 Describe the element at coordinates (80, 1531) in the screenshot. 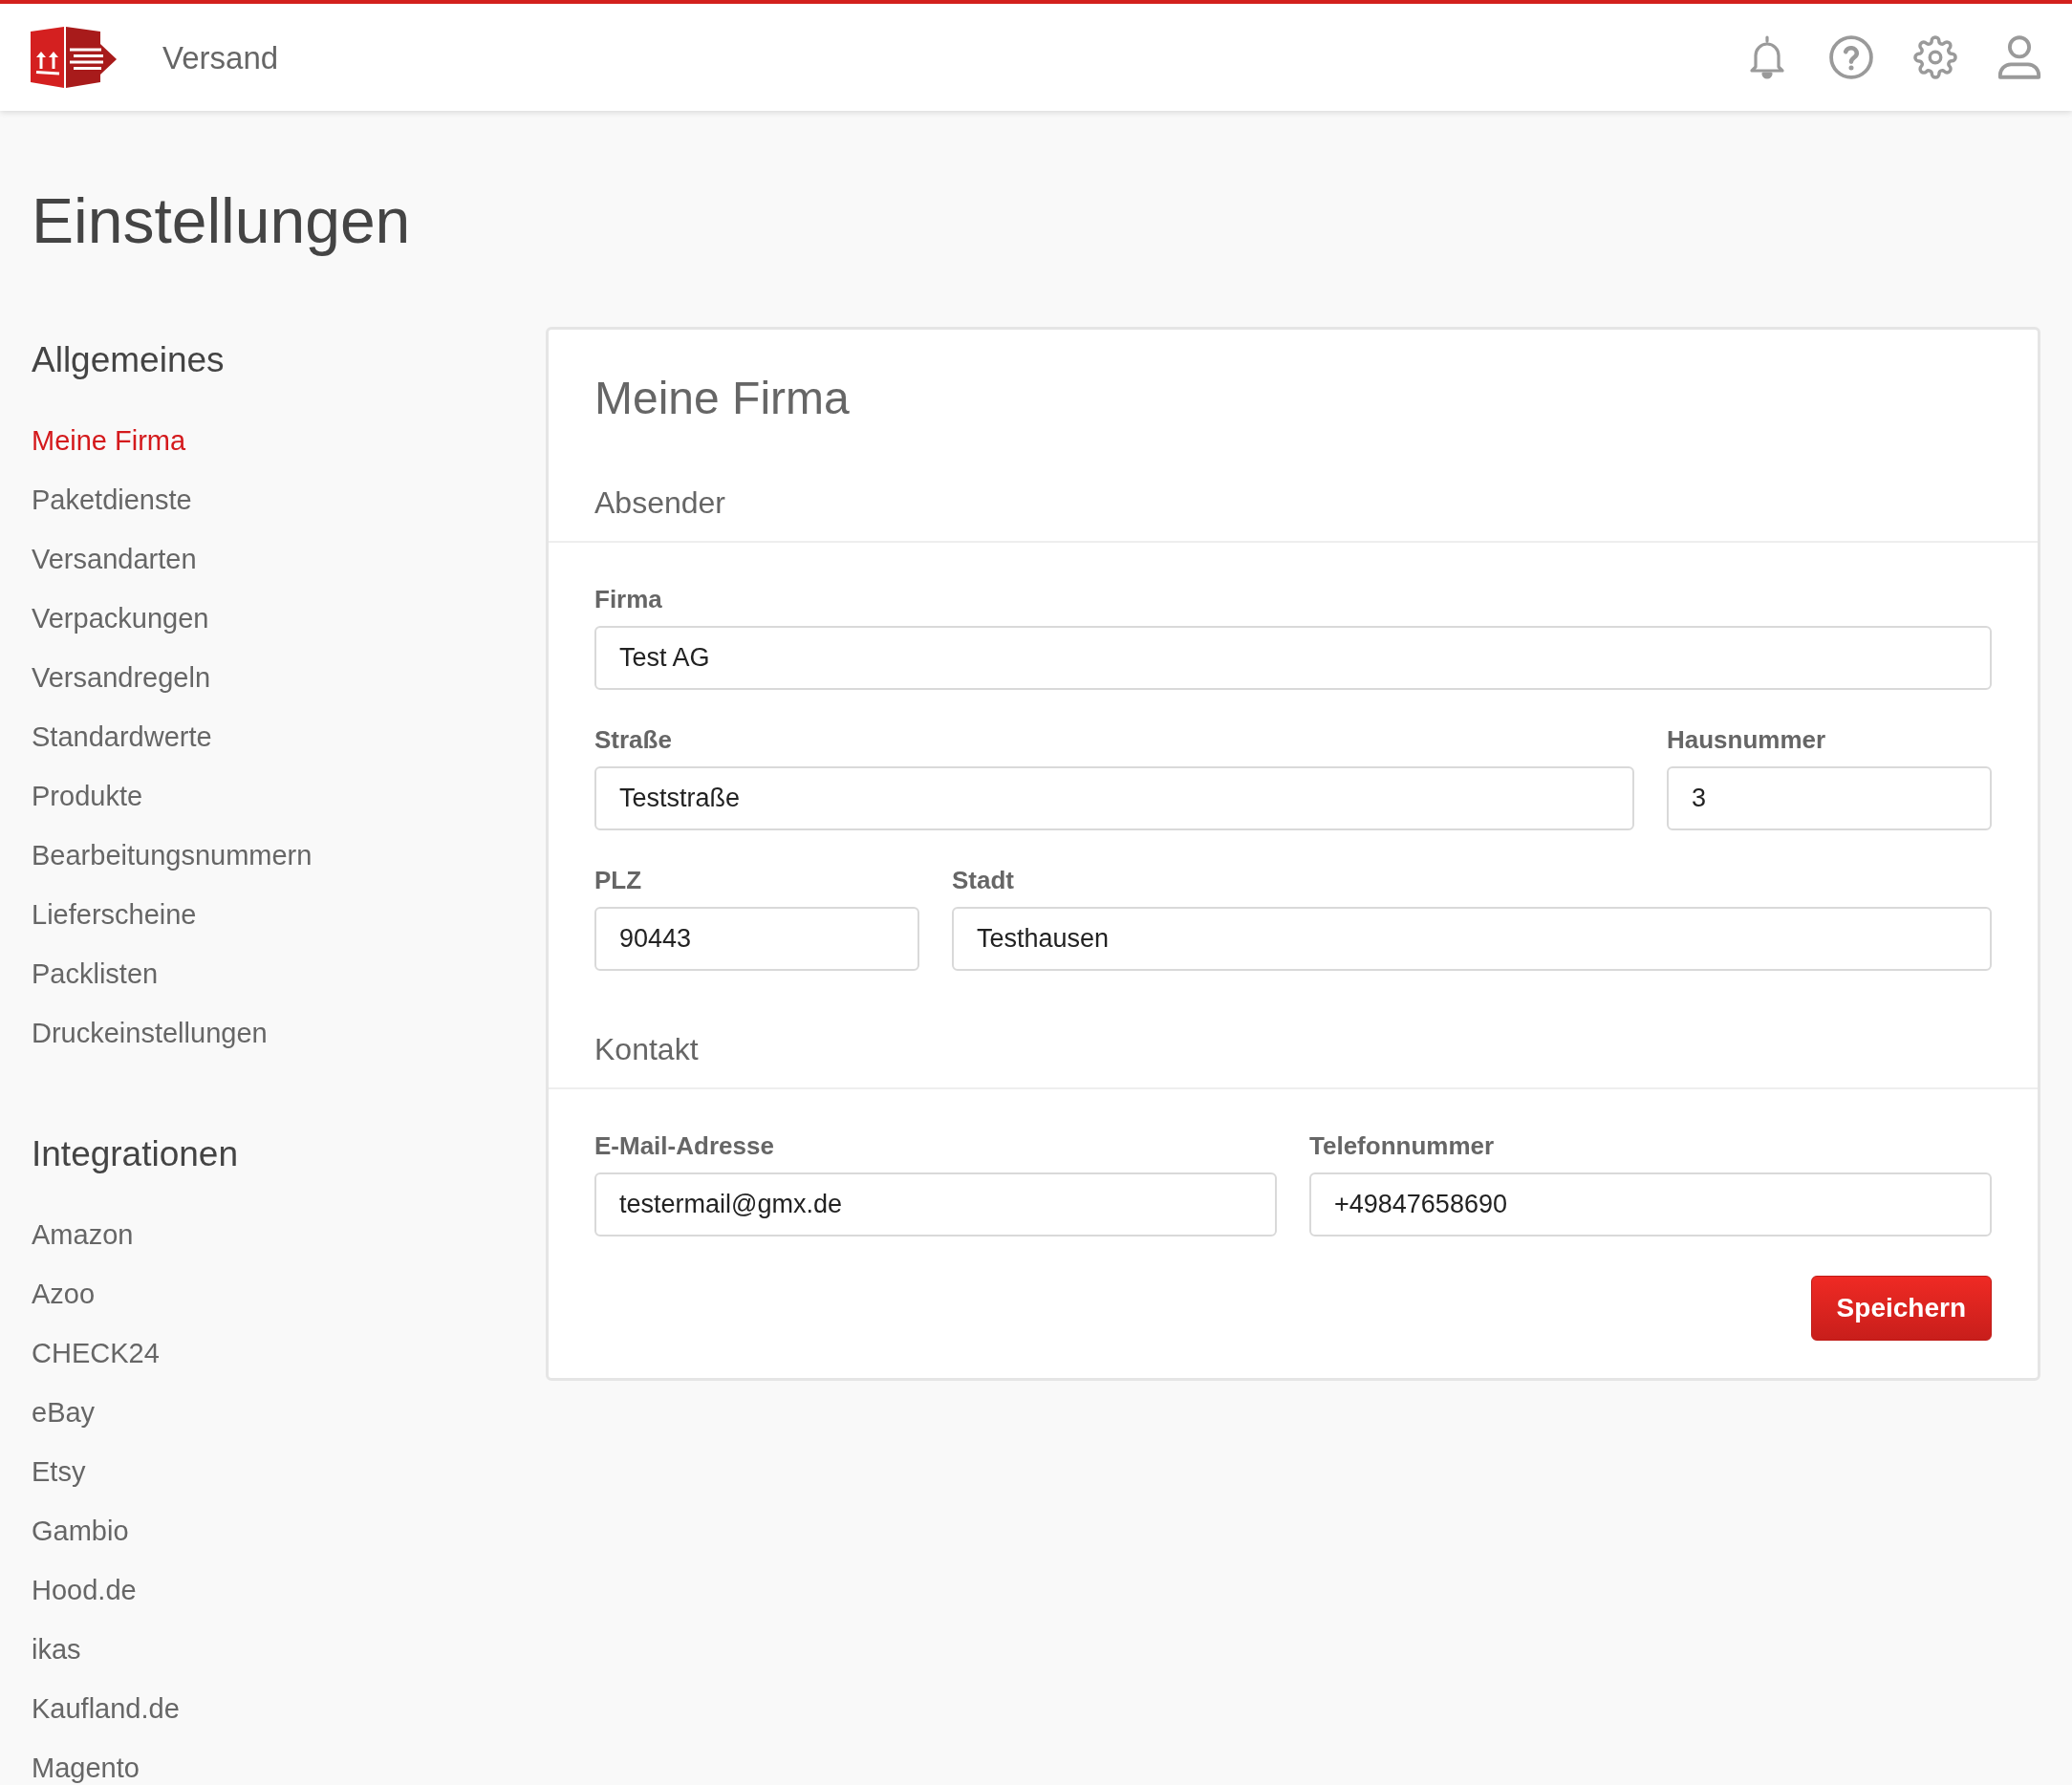

I see `sidebar-item: Gambio` at that location.